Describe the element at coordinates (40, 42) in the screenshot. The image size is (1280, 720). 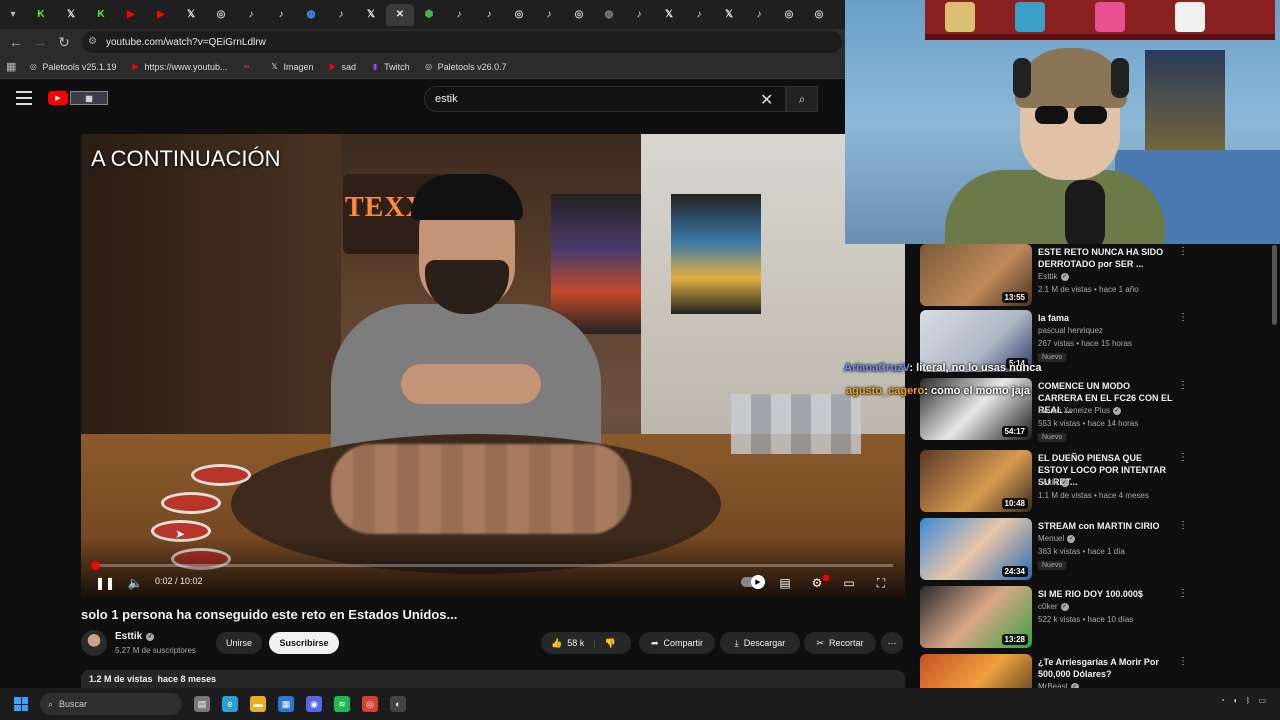
I see `forward-arrow-icon: →` at that location.